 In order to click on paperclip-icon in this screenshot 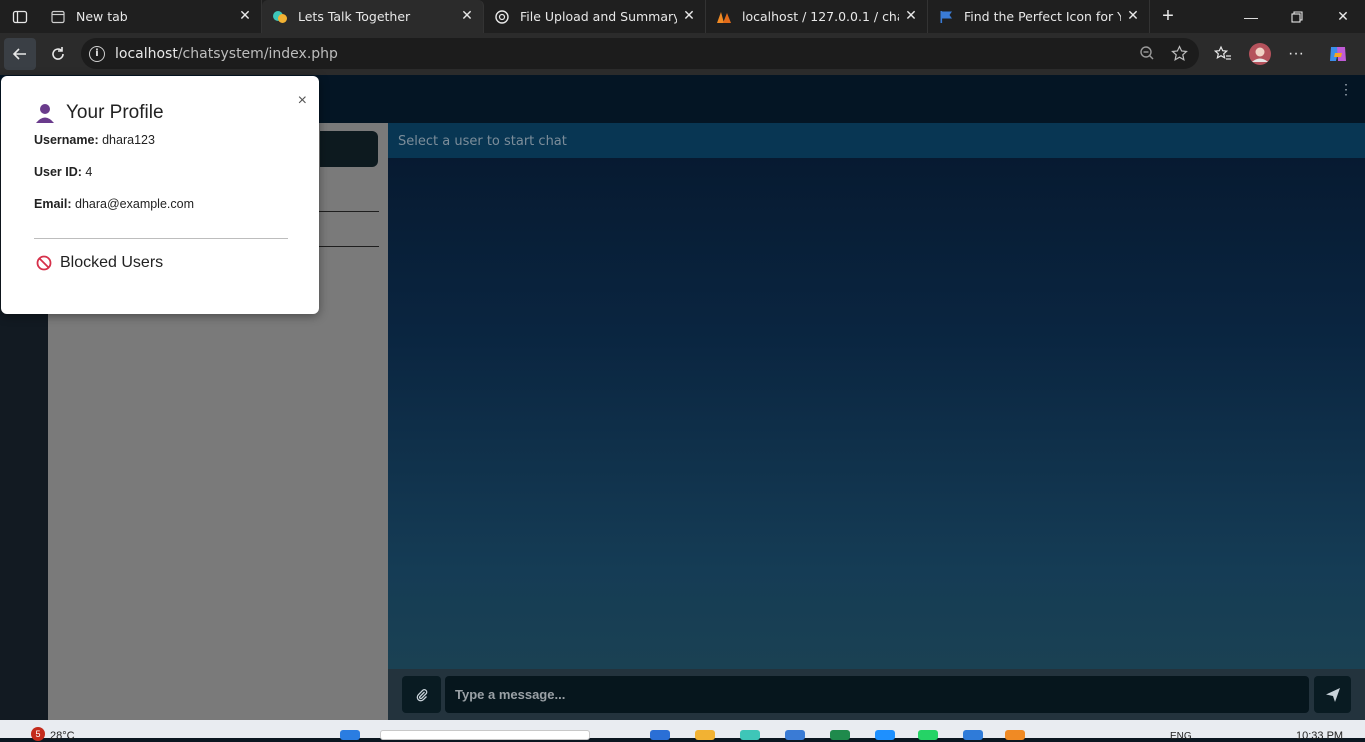, I will do `click(421, 694)`.